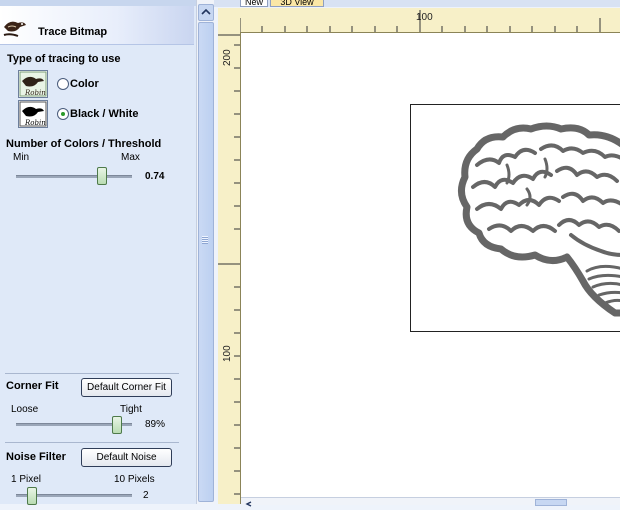 The width and height of the screenshot is (620, 510). I want to click on brain-image-icon, so click(539, 219).